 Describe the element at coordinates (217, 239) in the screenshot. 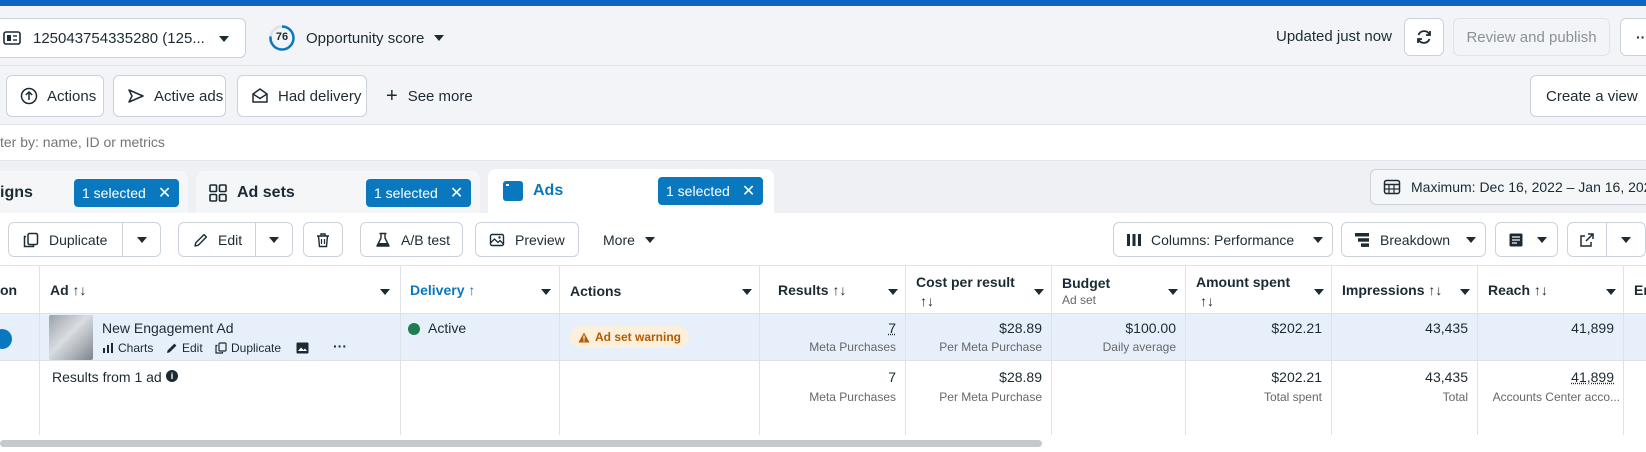

I see `edit-button: Edit` at that location.